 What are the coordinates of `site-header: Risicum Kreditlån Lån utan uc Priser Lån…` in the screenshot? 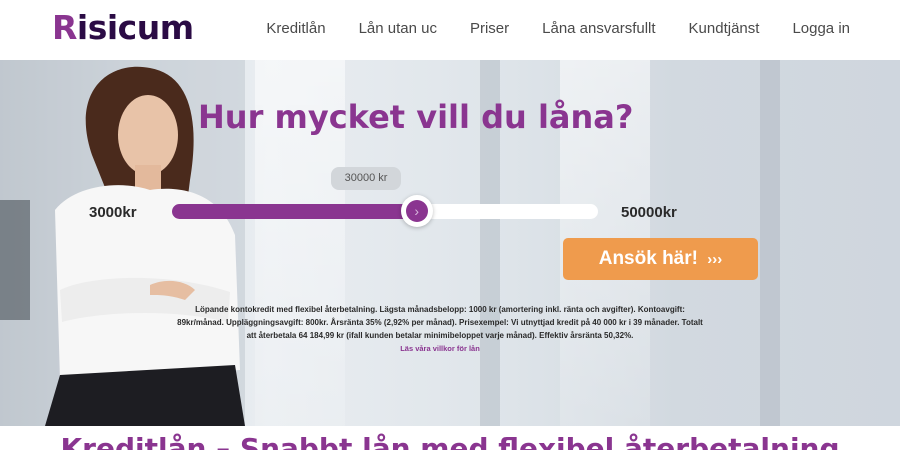 It's located at (450, 30).